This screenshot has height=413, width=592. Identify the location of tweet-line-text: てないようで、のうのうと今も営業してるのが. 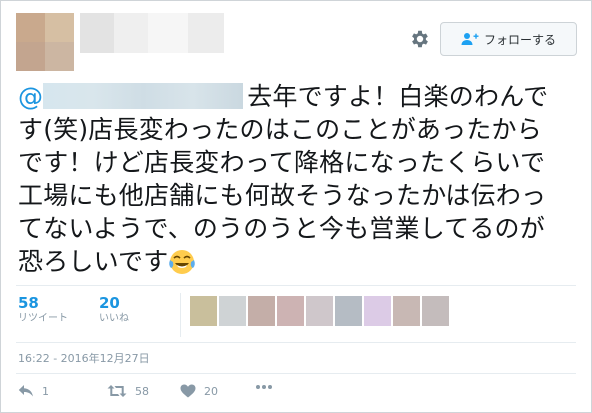
(281, 228).